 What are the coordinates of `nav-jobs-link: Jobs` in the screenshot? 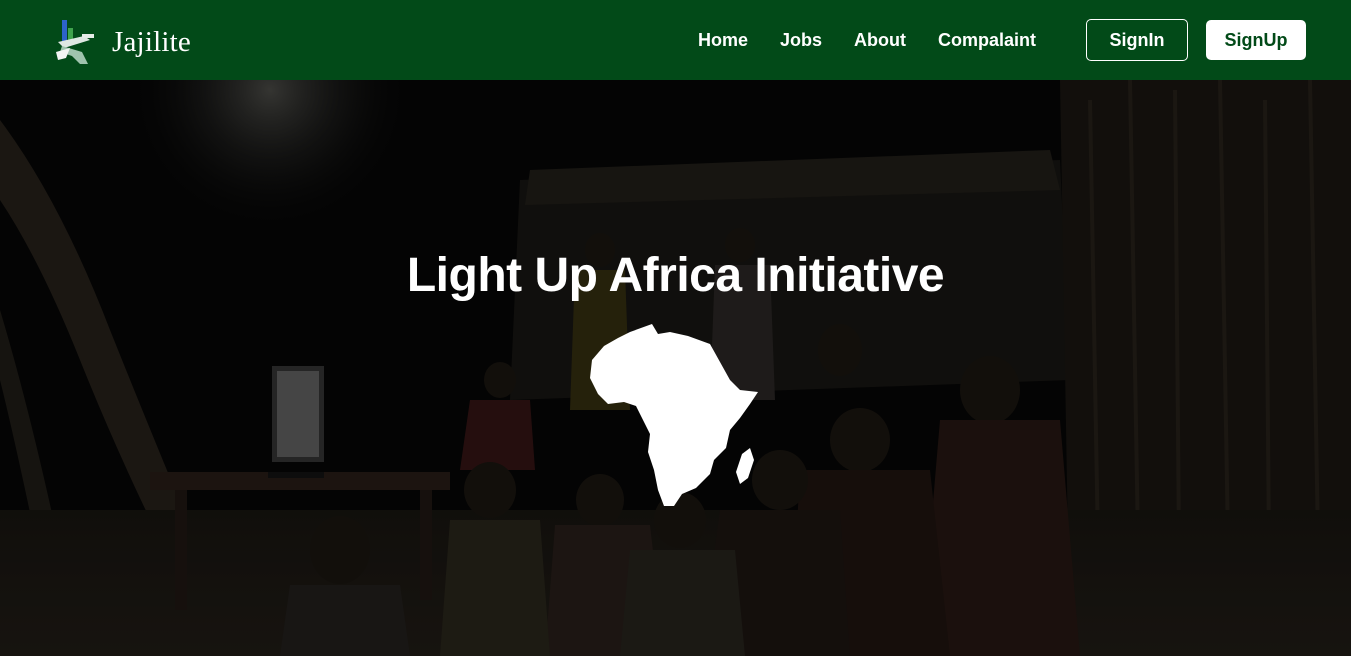 It's located at (801, 40).